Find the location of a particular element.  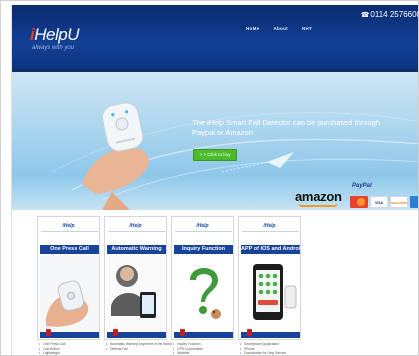

product-card-one-press-call: iHelp One Press Call is located at coordinates (68, 278).